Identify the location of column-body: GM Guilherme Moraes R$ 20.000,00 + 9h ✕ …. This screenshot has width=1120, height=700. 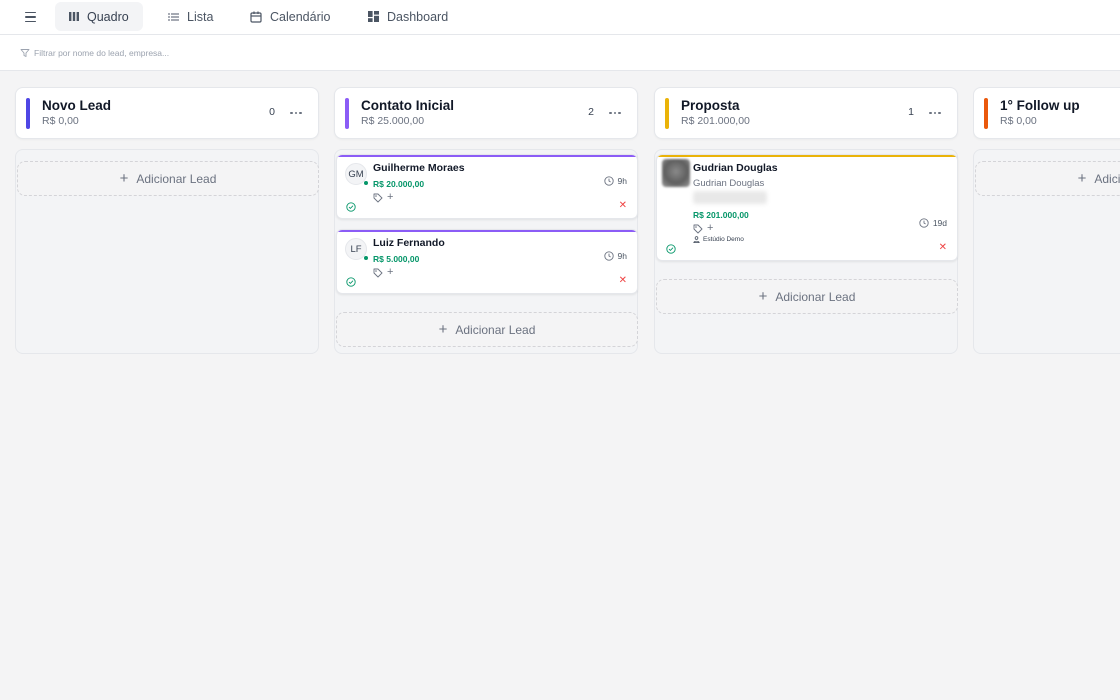
(486, 251).